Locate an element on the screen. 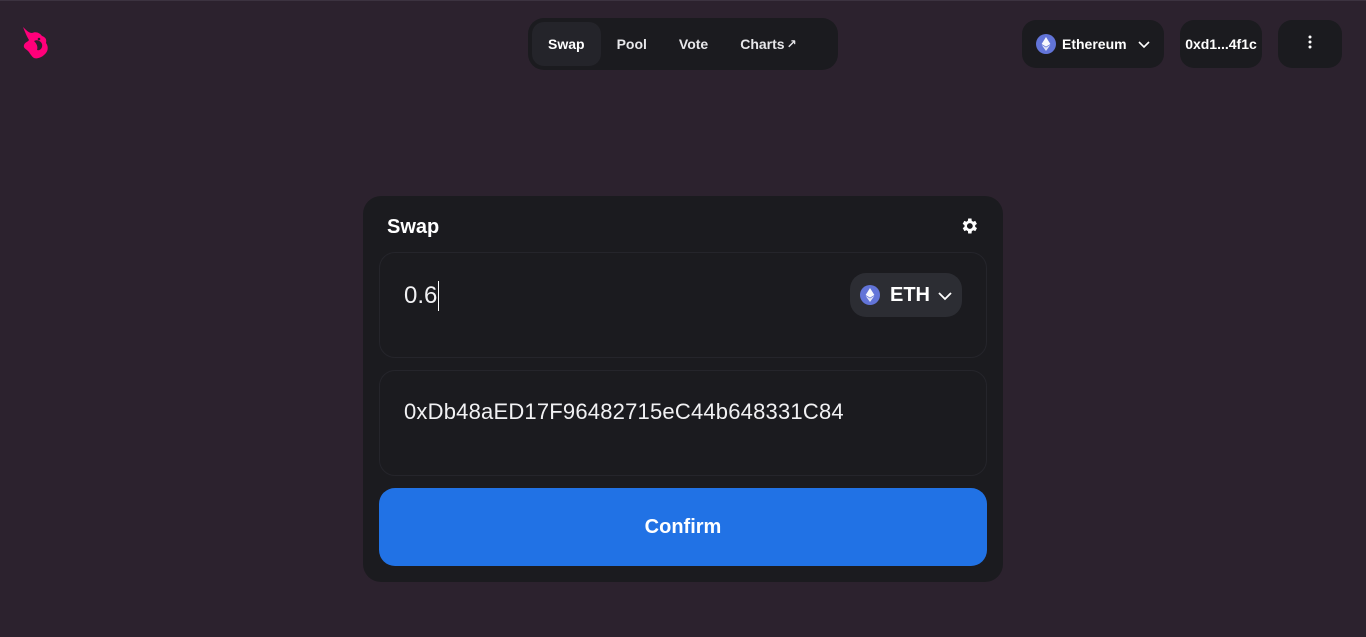 The image size is (1366, 637). recipient-panel: 0xDb48aED17F96482715eC44b648331C84 is located at coordinates (683, 423).